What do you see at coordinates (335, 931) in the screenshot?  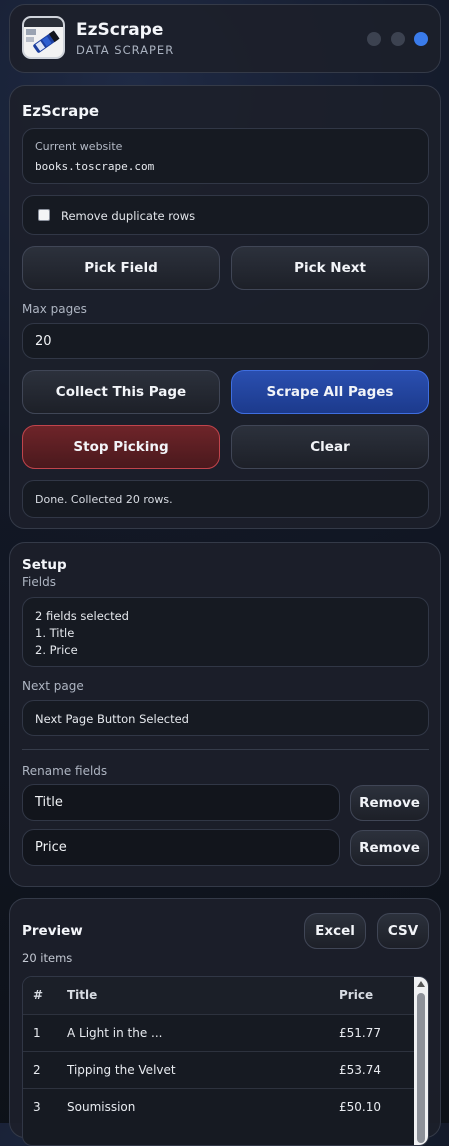 I see `export-excel-button: Excel` at bounding box center [335, 931].